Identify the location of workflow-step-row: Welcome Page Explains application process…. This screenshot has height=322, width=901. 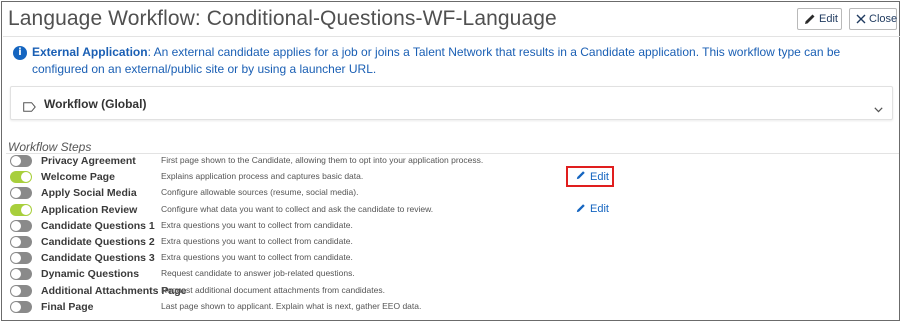
(451, 178).